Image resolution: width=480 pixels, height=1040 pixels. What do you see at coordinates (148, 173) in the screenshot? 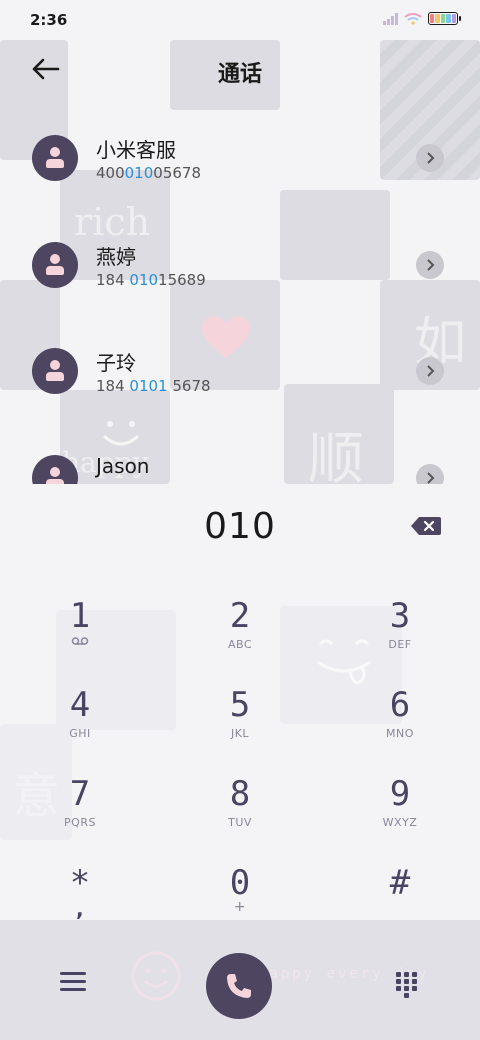
I see `contact-number: 40001005678` at bounding box center [148, 173].